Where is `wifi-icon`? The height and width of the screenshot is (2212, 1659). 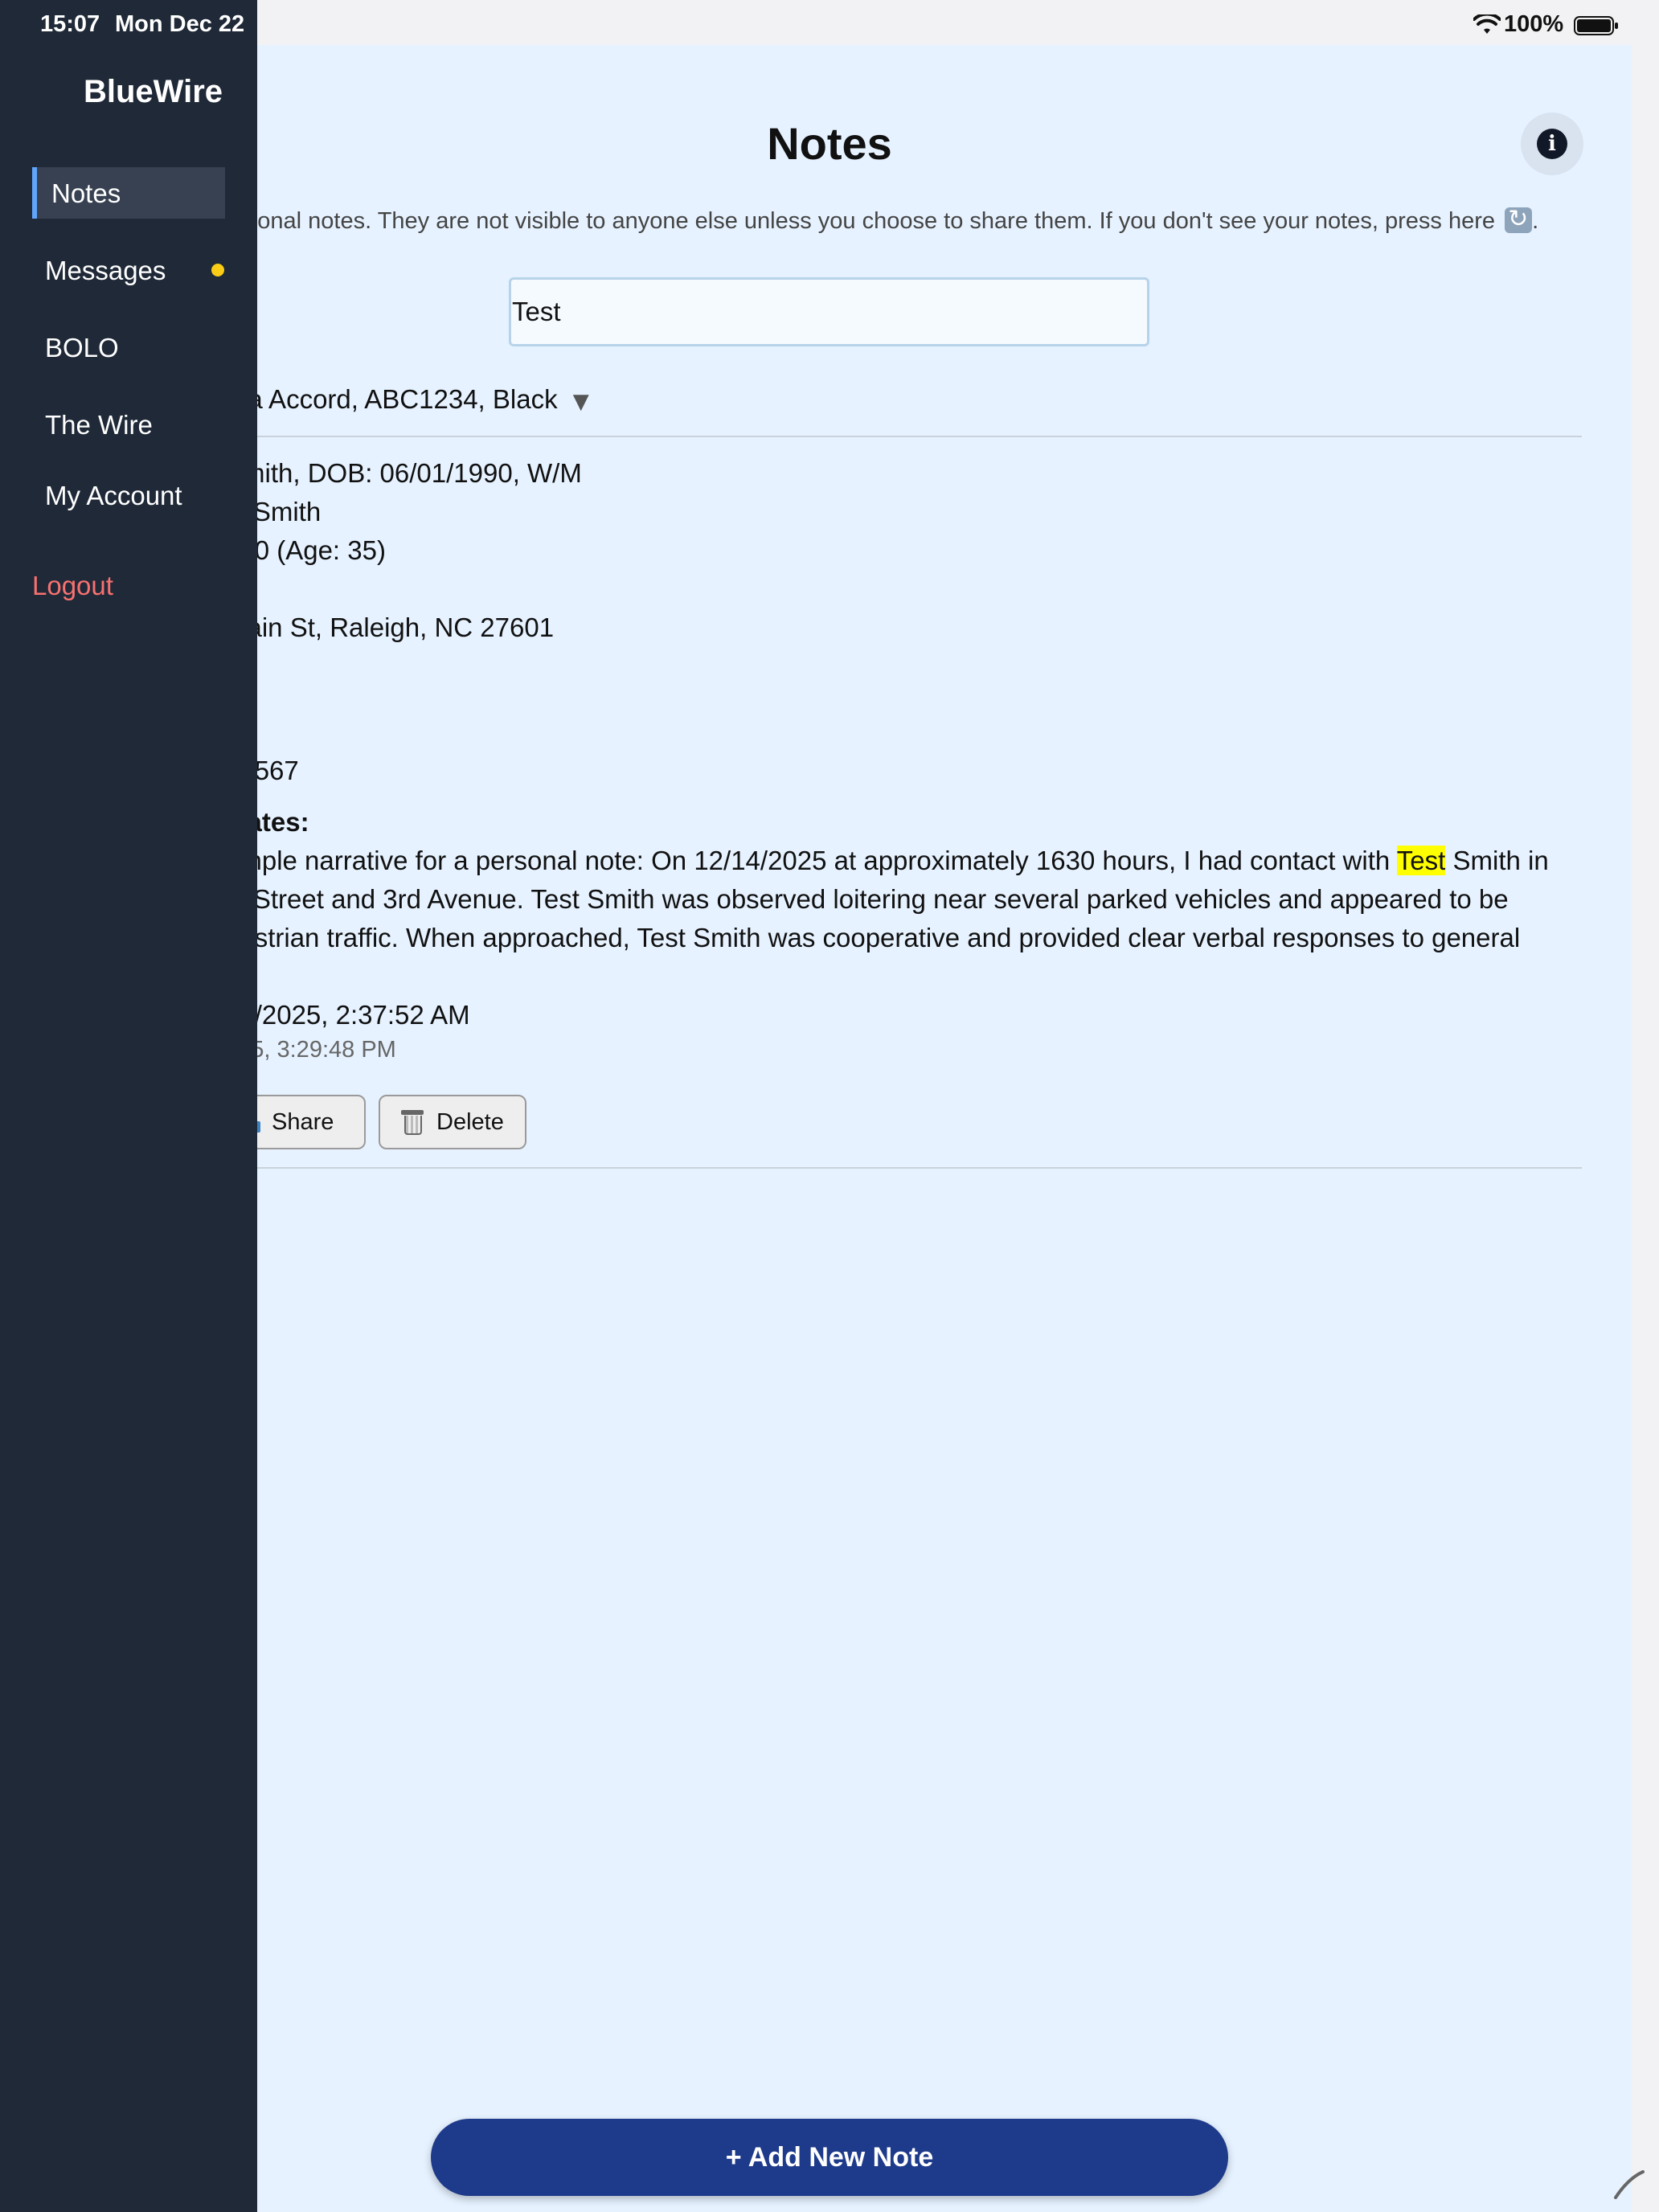 wifi-icon is located at coordinates (1487, 24).